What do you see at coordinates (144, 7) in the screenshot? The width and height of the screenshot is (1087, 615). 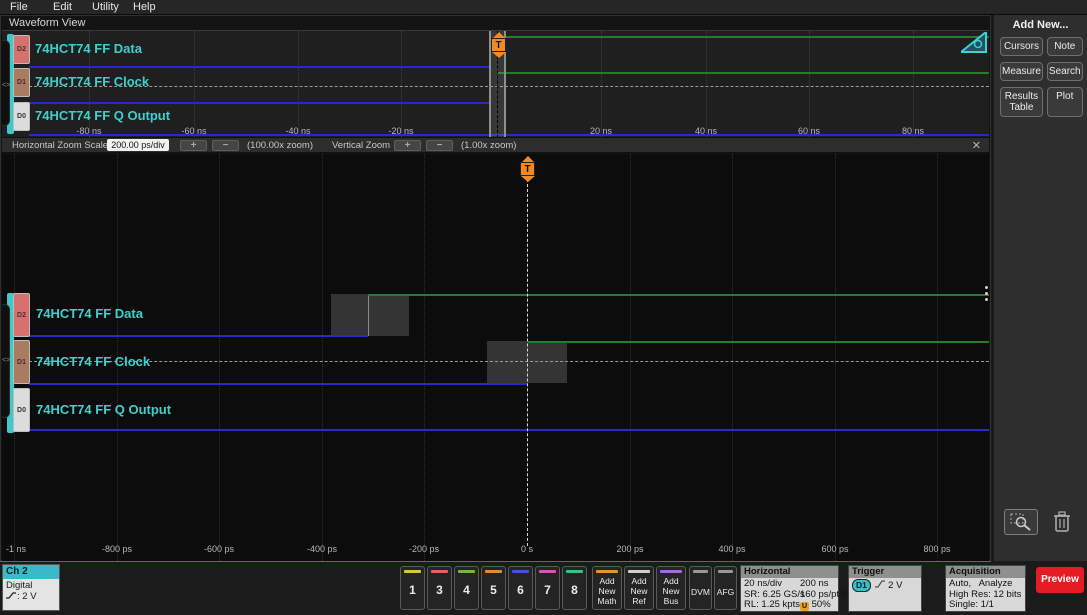 I see `menu-help: Help` at bounding box center [144, 7].